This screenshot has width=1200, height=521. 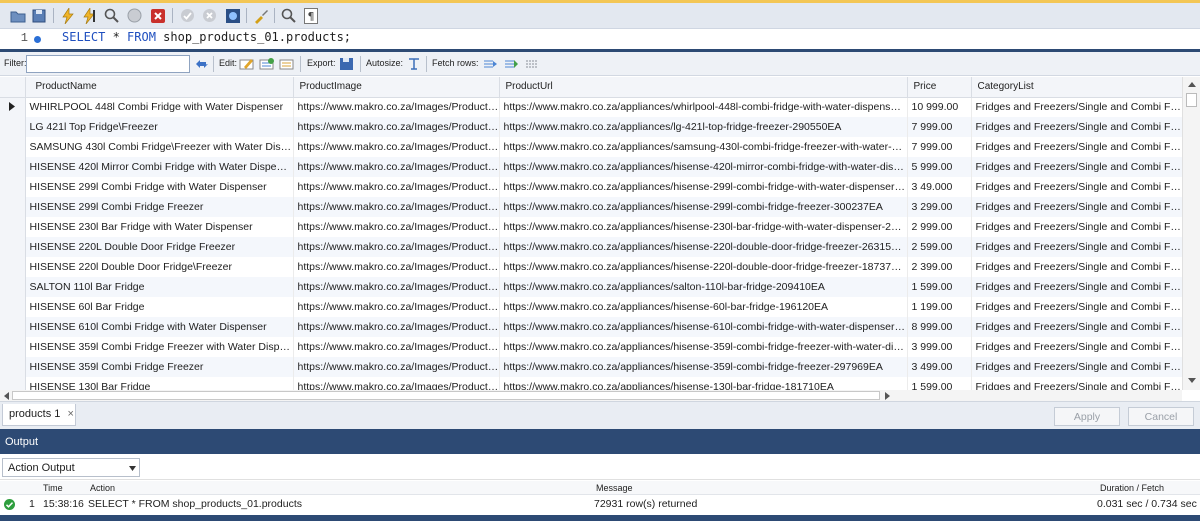 I want to click on price-cell: 3 999.00, so click(x=939, y=347).